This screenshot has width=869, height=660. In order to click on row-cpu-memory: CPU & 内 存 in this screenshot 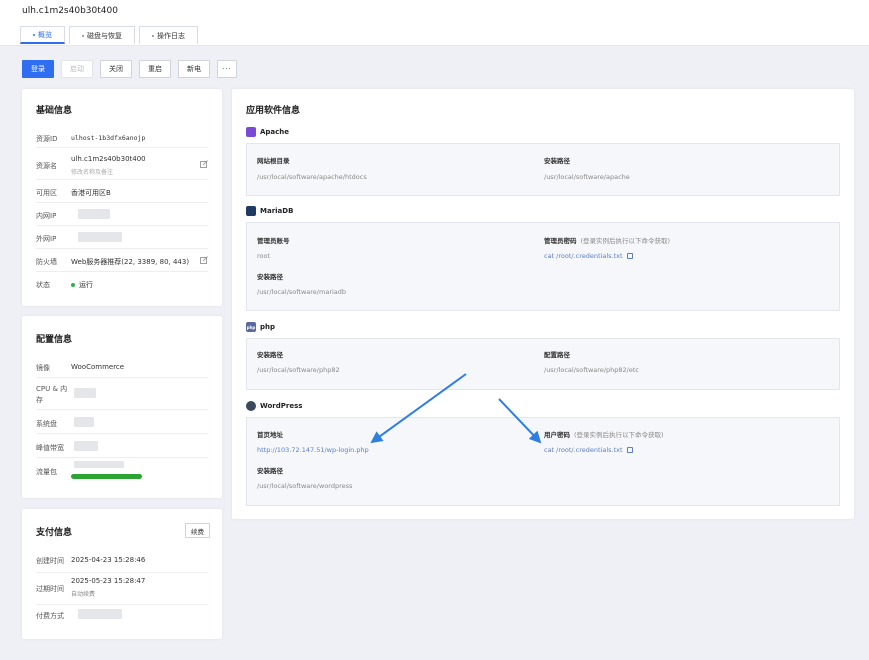, I will do `click(122, 394)`.